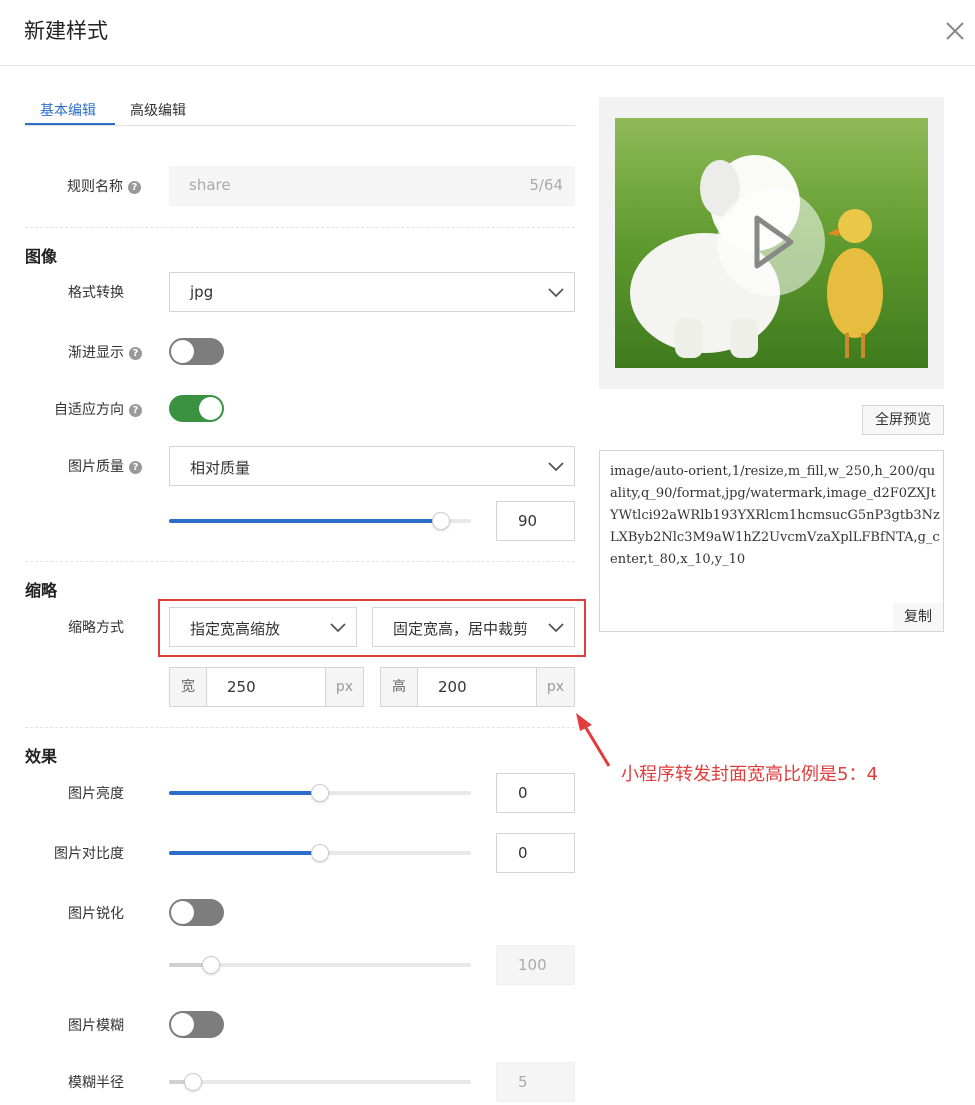 This screenshot has height=1105, width=975. What do you see at coordinates (70, 124) in the screenshot?
I see `active-tab-indicator` at bounding box center [70, 124].